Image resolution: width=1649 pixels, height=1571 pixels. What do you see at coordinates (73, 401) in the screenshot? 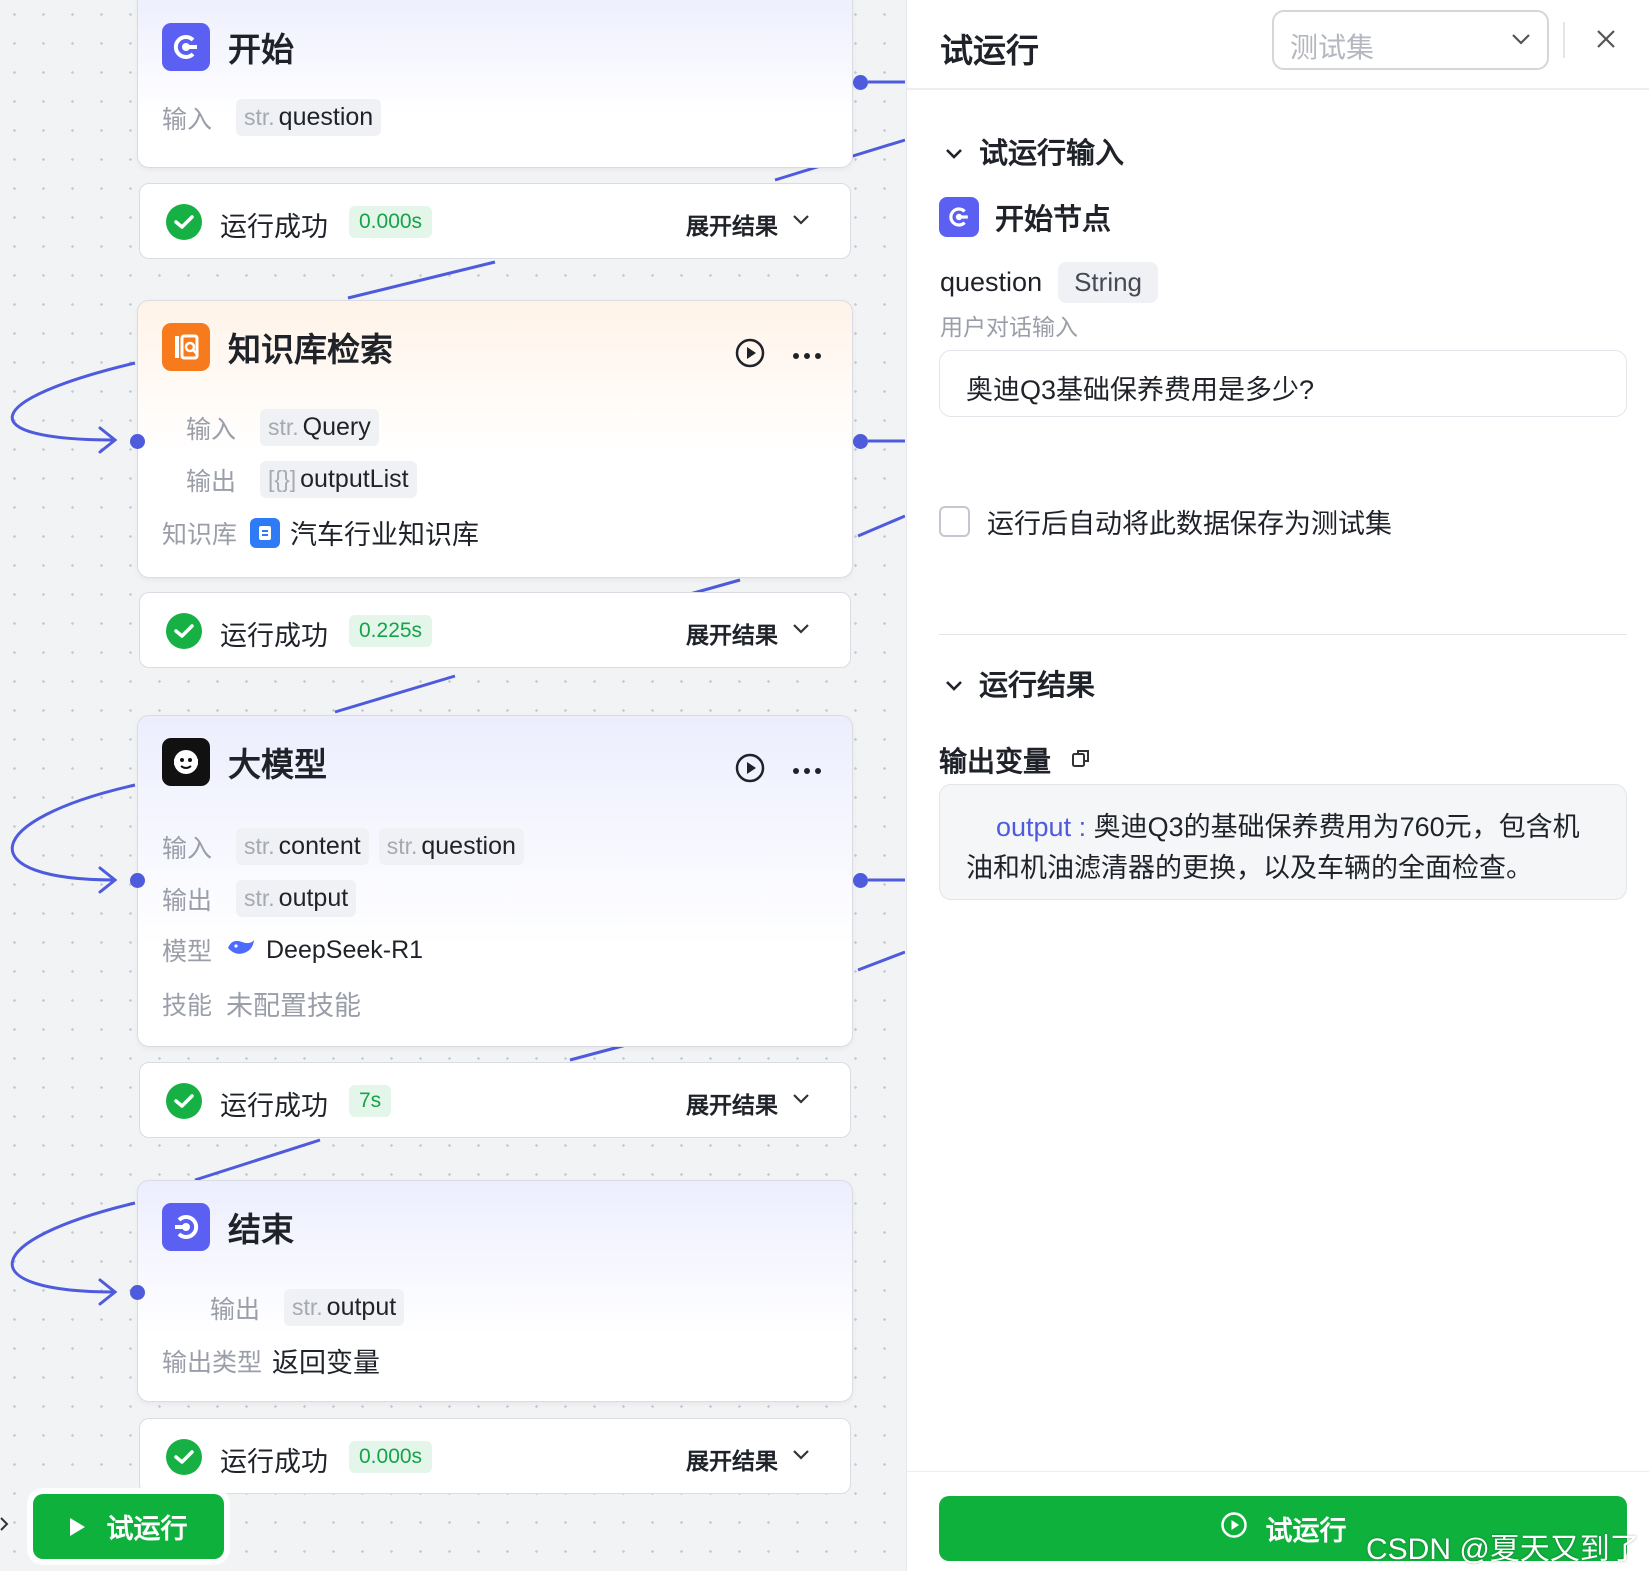
I see `edge-loop-knowledge` at bounding box center [73, 401].